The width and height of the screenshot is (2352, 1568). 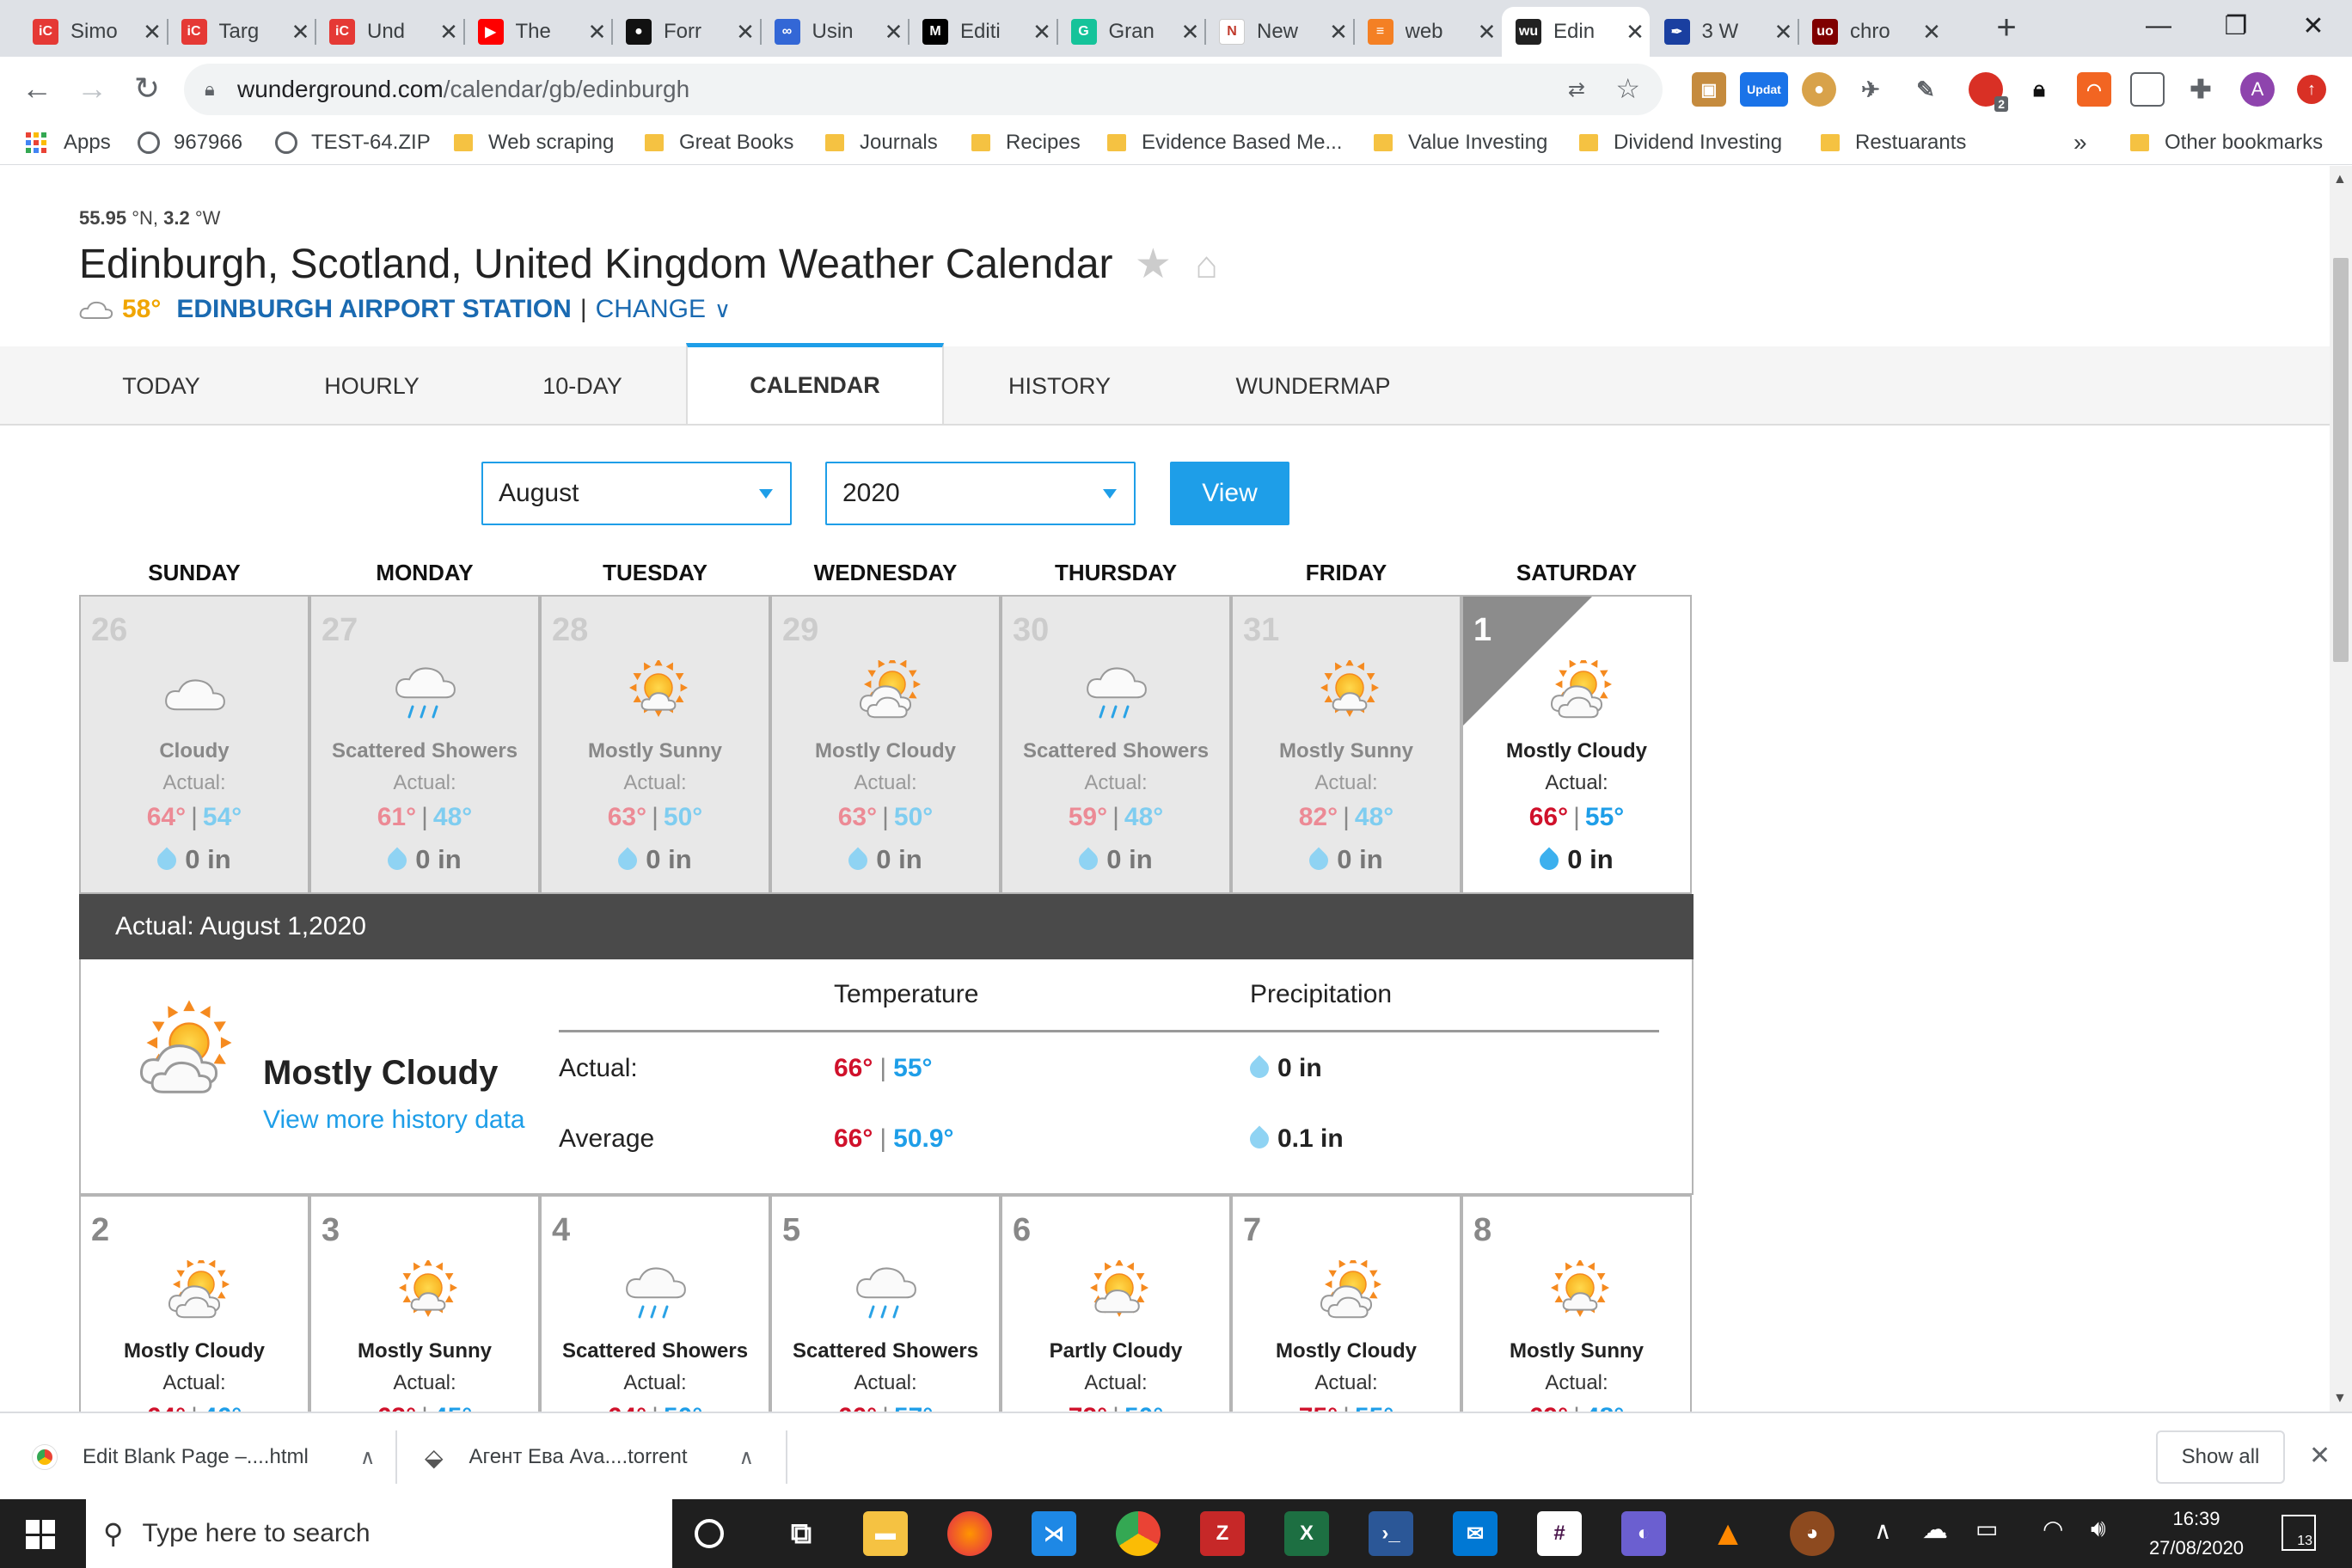 What do you see at coordinates (2226, 142) in the screenshot?
I see `other-bookmarks-folder: Other bookmarks` at bounding box center [2226, 142].